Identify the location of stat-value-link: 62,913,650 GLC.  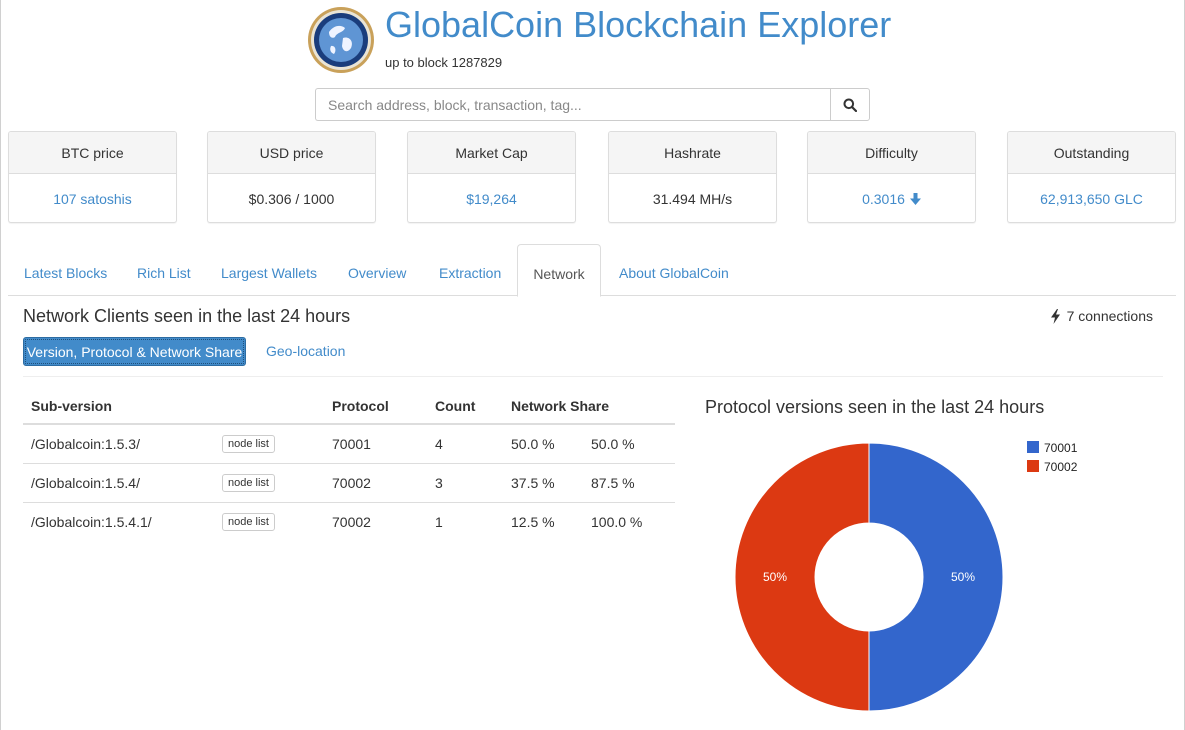
(1091, 198).